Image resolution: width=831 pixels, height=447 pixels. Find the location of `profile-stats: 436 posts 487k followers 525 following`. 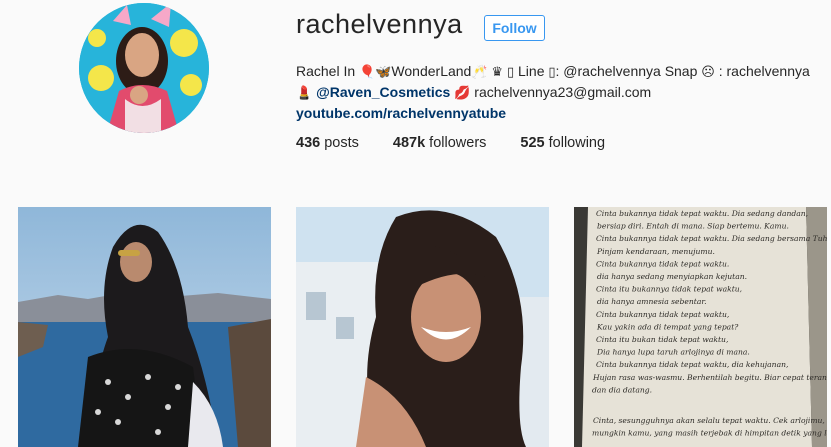

profile-stats: 436 posts 487k followers 525 following is located at coordinates (467, 143).